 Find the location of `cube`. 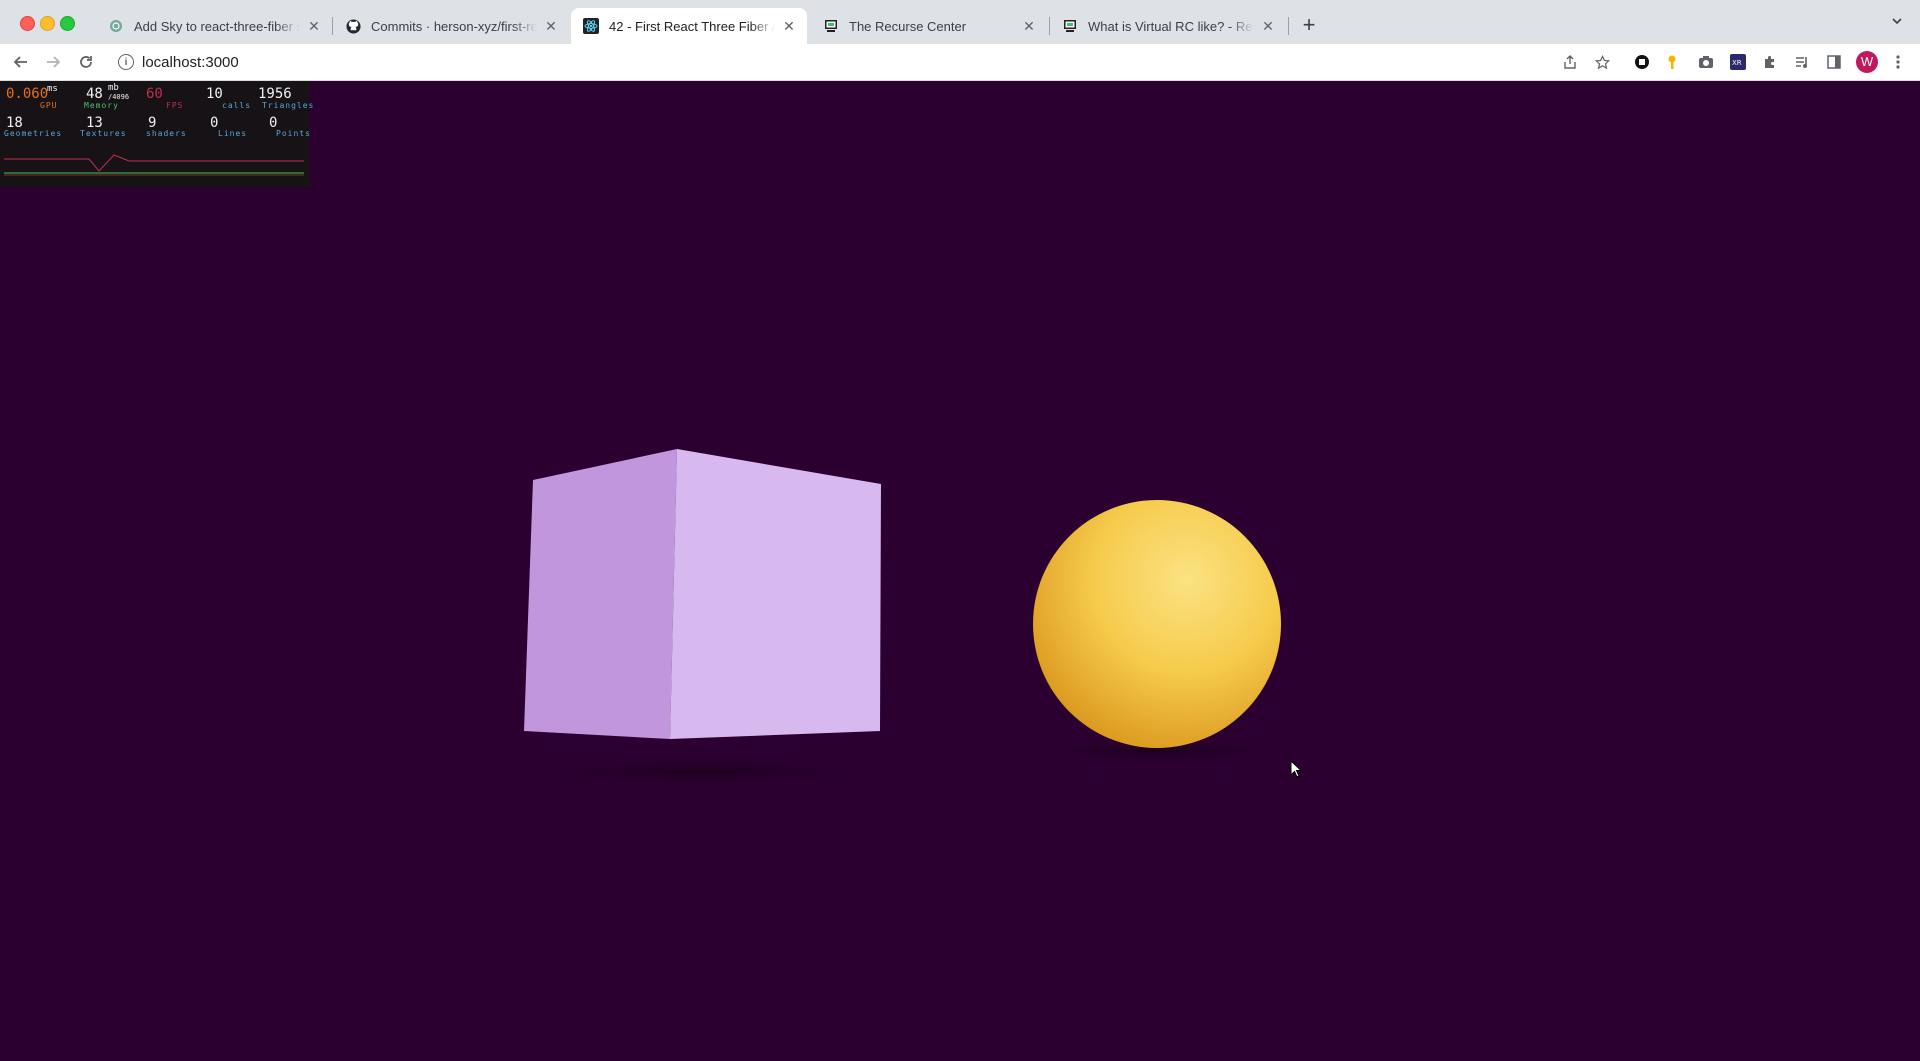

cube is located at coordinates (702, 594).